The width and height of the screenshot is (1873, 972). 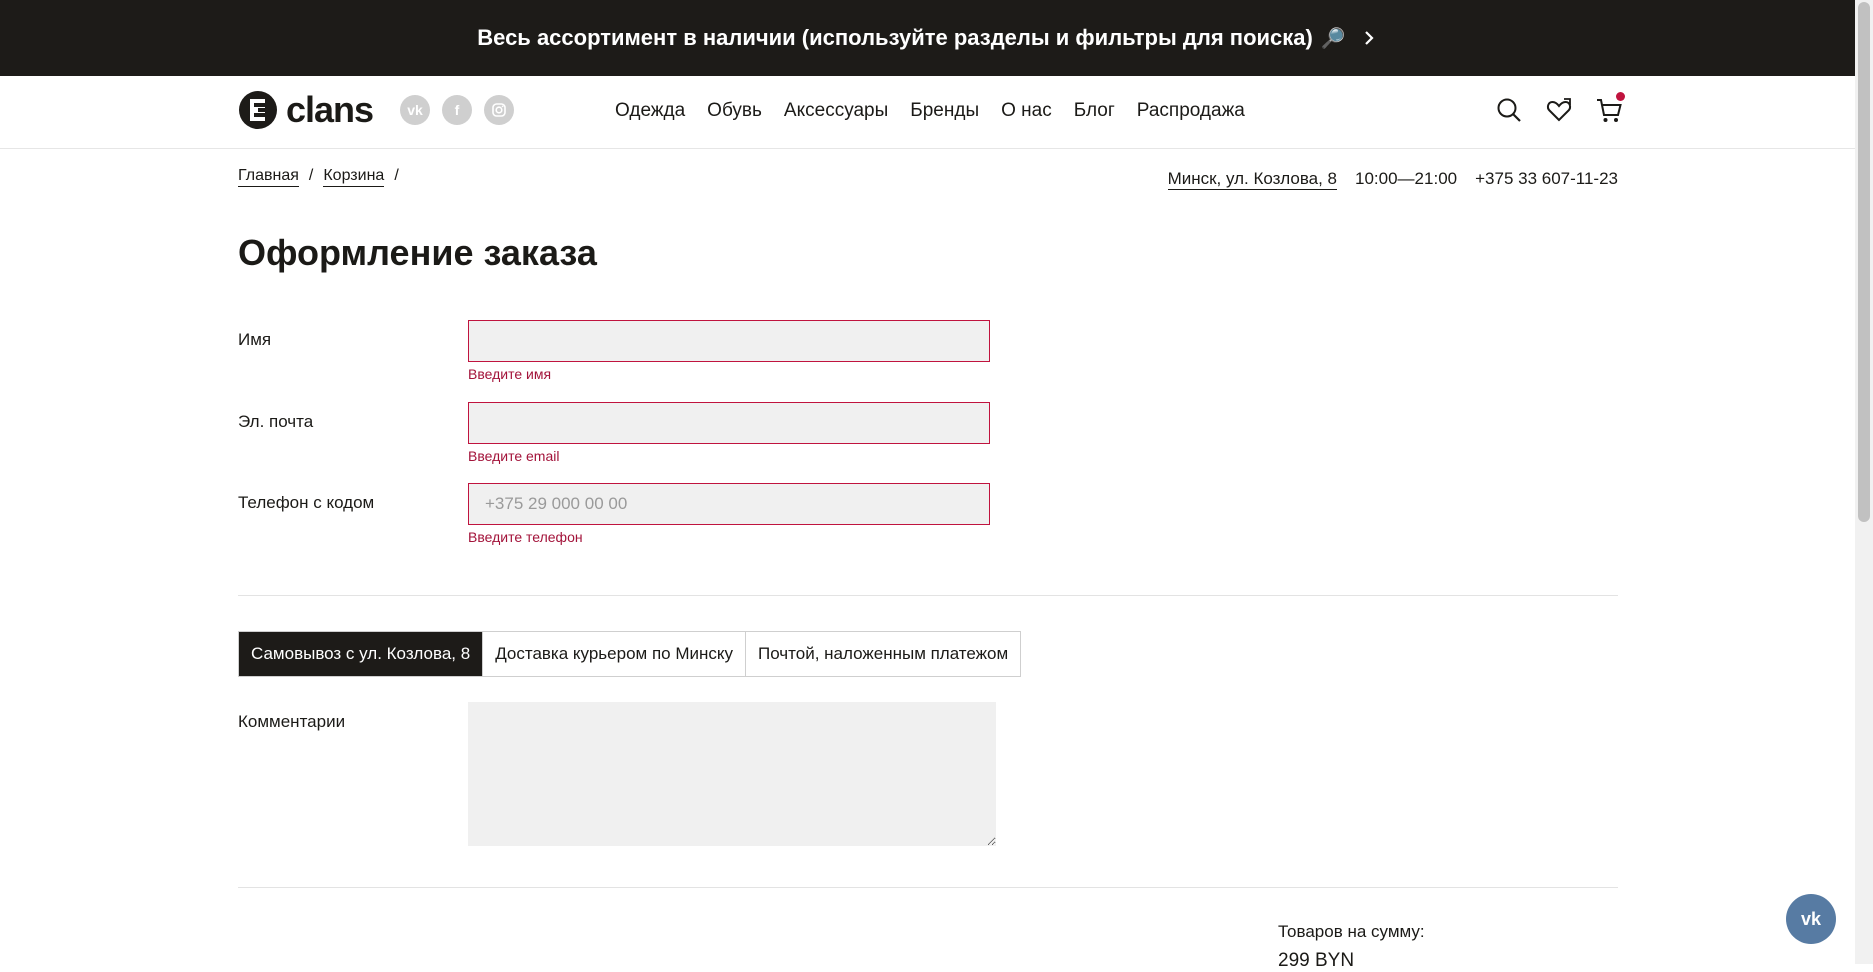 I want to click on email-error: Введите email, so click(x=514, y=456).